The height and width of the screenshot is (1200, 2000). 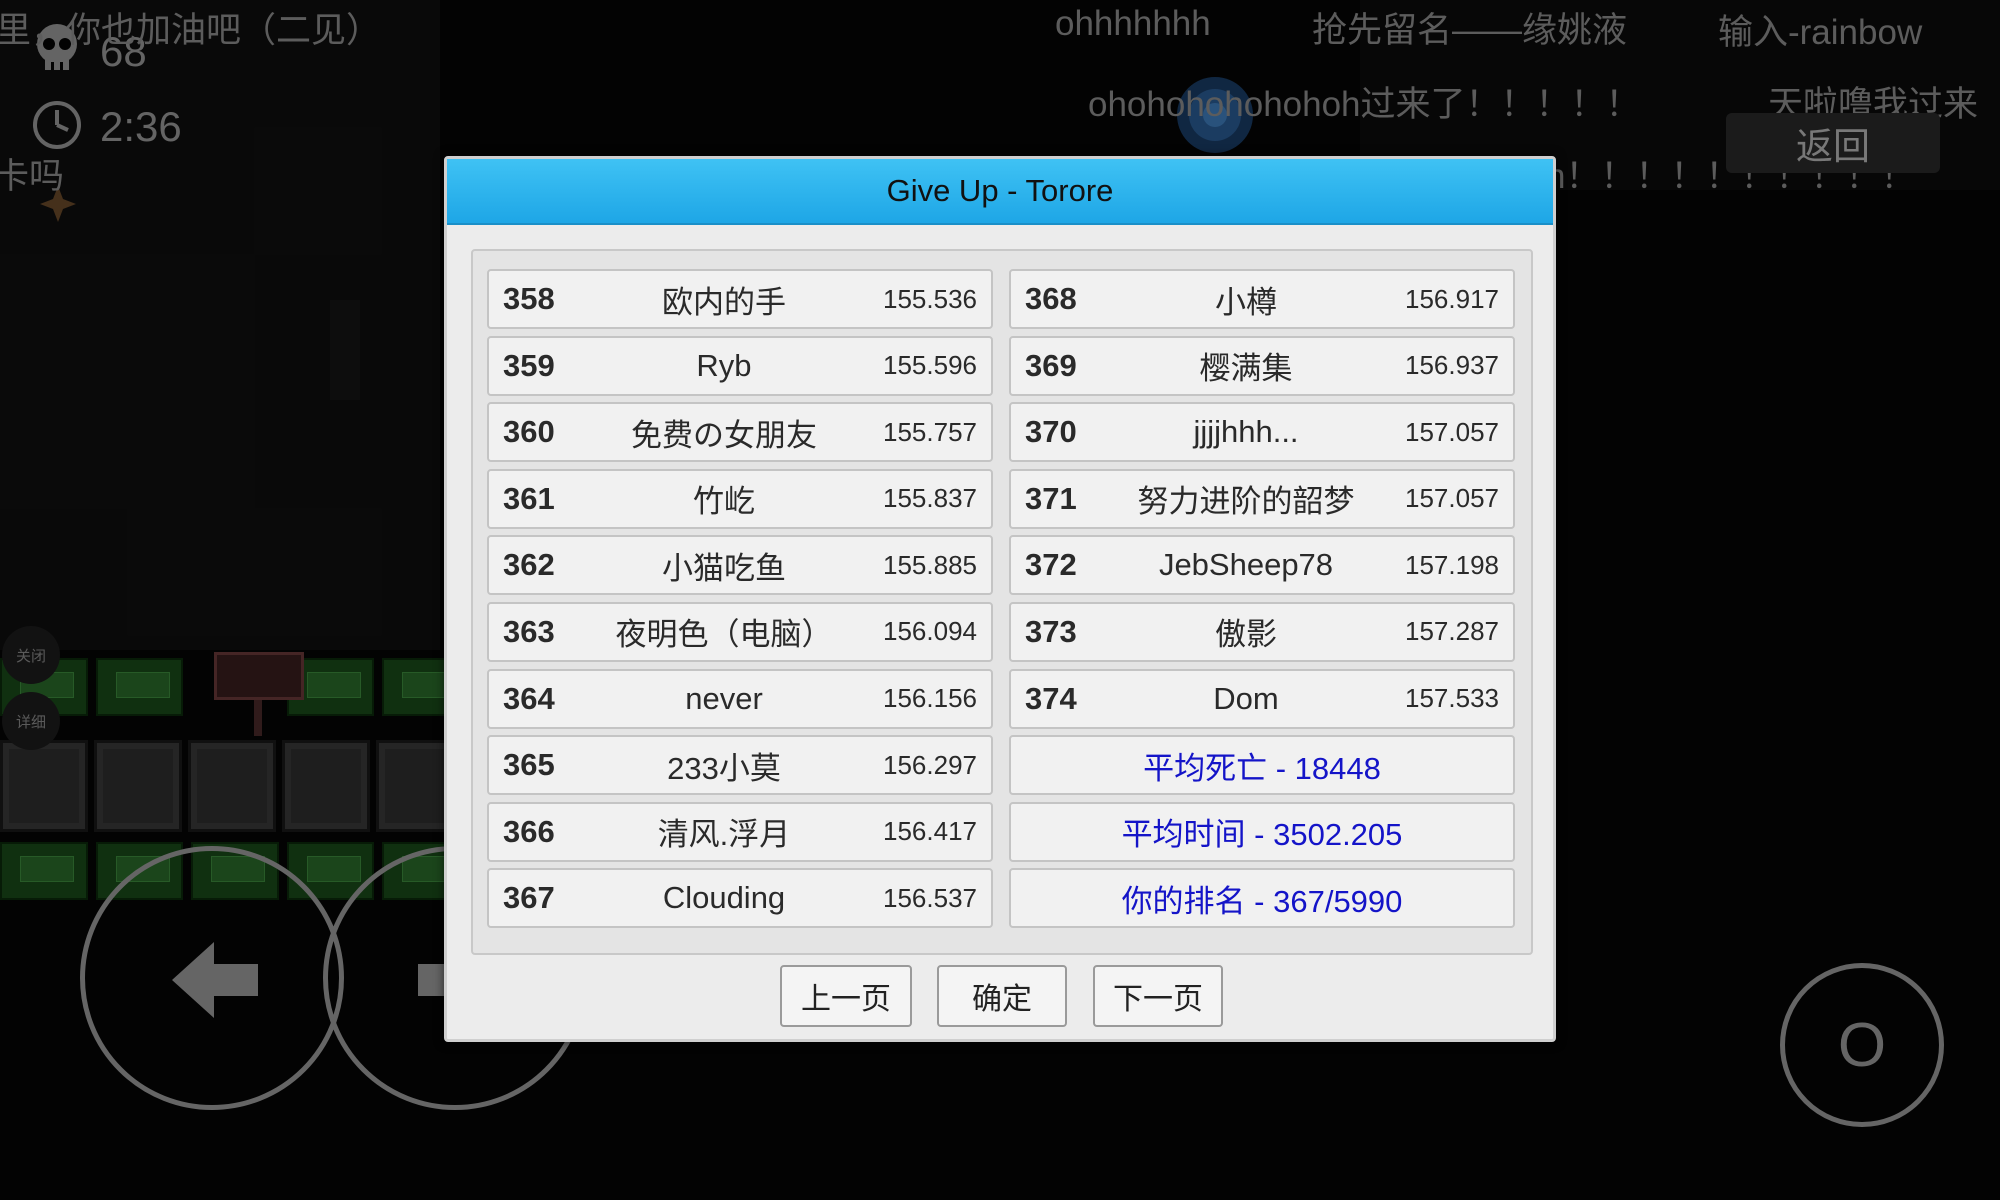 I want to click on rank-row: 363 夜明色（电脑） 156.094, so click(x=740, y=631).